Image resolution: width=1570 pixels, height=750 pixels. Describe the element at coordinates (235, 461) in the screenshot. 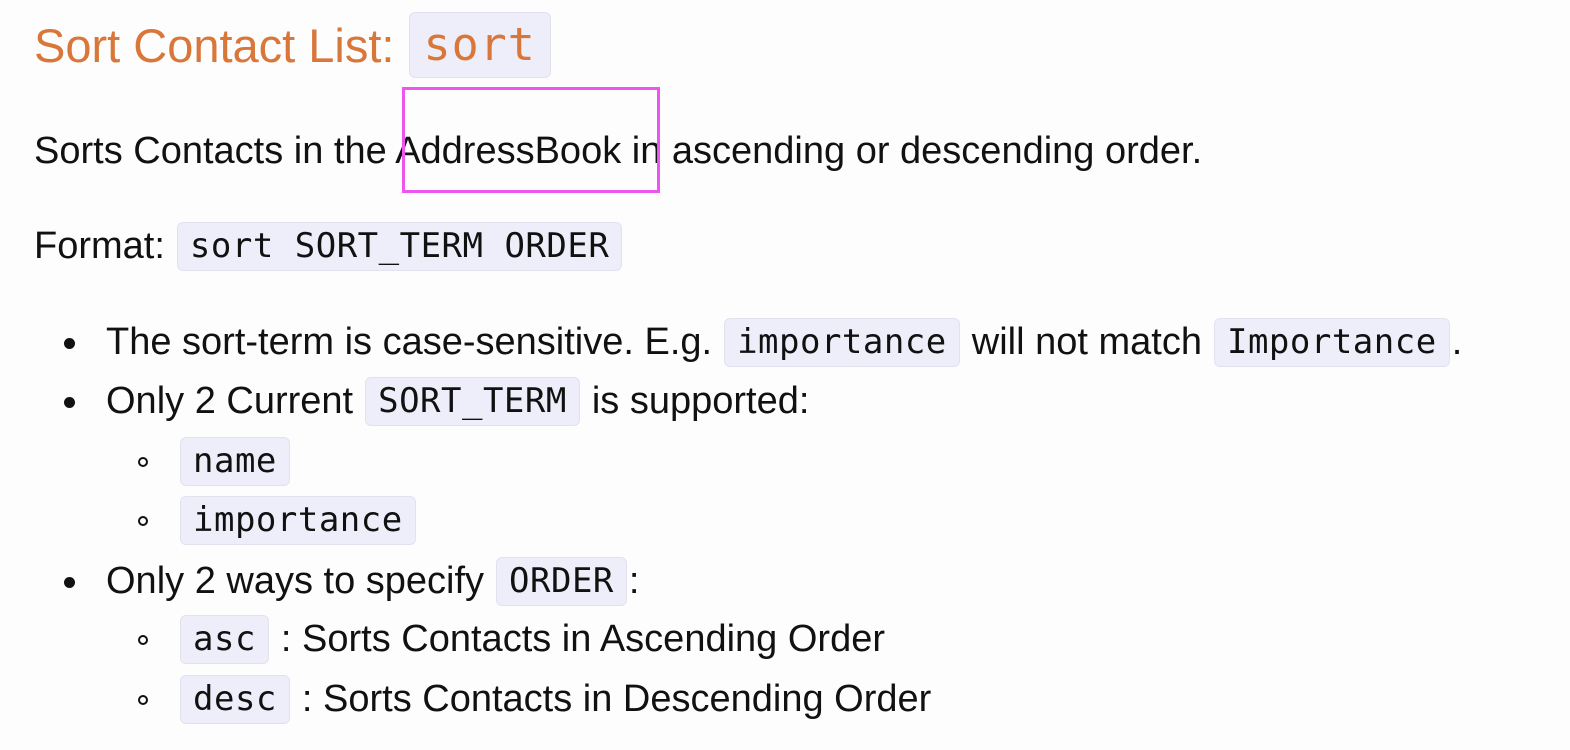

I see `code-option-name: name` at that location.